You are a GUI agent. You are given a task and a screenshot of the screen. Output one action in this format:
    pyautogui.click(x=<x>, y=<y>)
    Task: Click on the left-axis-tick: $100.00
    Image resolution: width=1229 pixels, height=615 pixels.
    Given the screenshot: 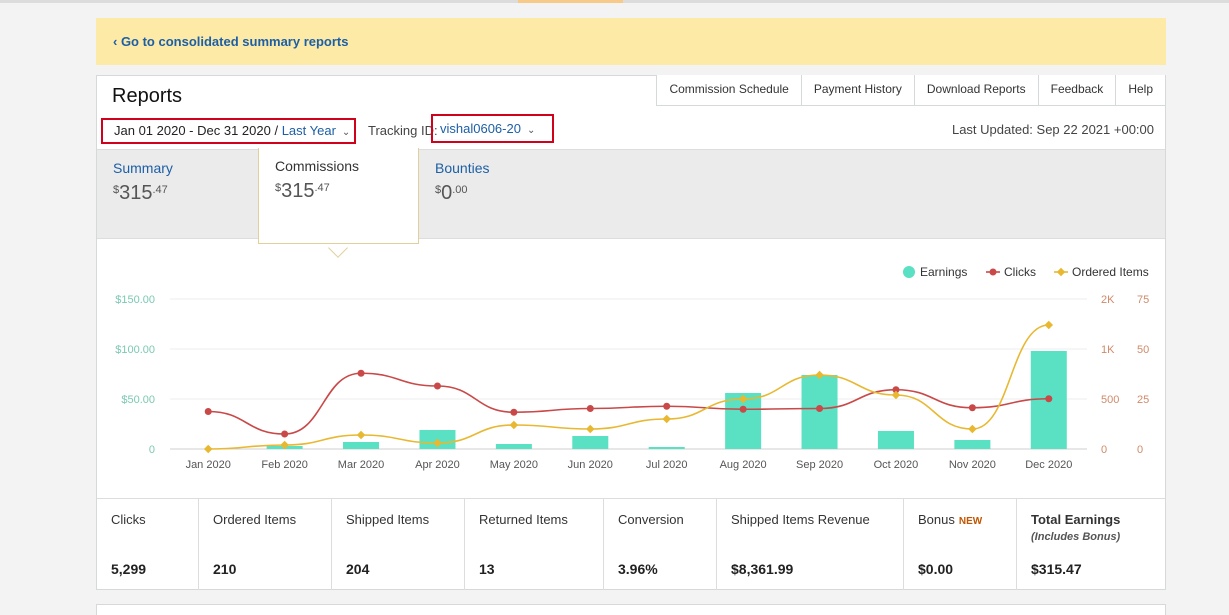 What is the action you would take?
    pyautogui.click(x=135, y=350)
    